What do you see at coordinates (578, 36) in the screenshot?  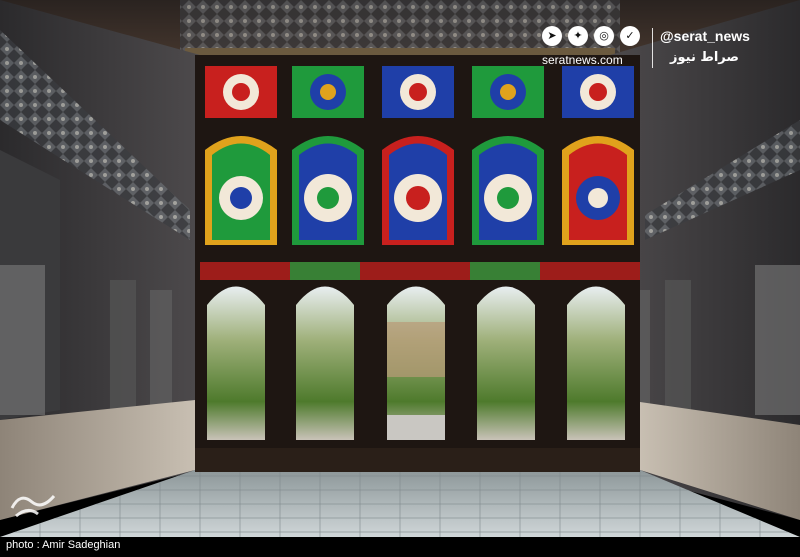 I see `twitter-icon: ✦` at bounding box center [578, 36].